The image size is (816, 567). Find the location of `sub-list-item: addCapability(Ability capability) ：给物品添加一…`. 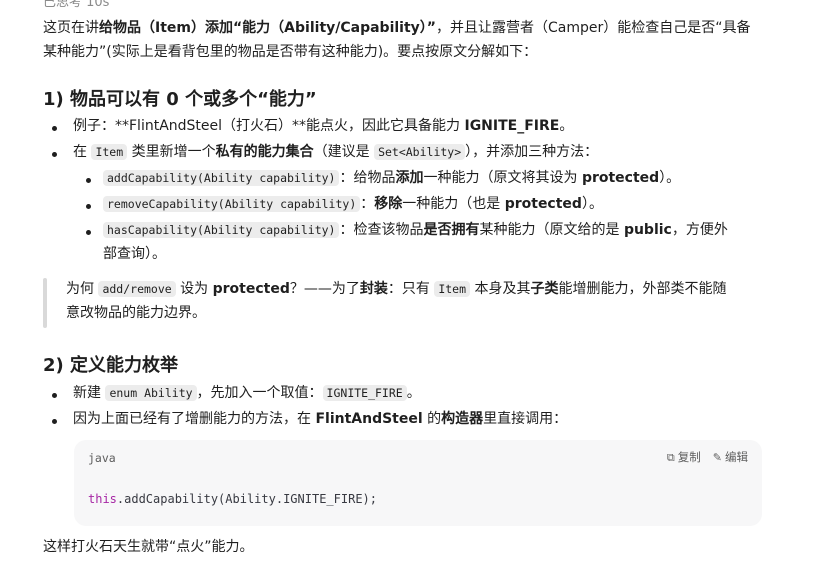

sub-list-item: addCapability(Ability capability) ：给物品添加一… is located at coordinates (391, 178).